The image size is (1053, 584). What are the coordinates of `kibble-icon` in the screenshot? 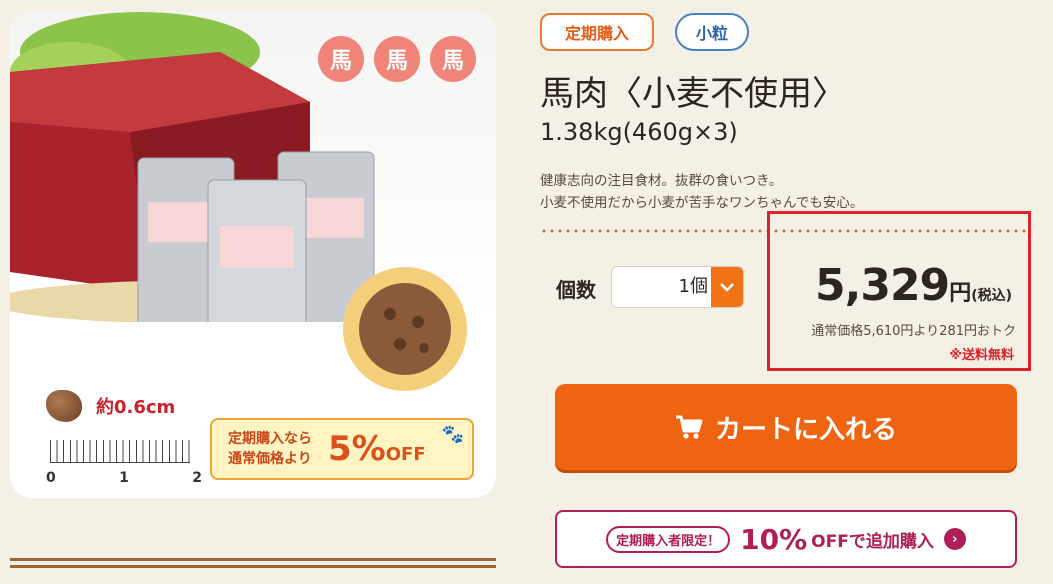 It's located at (64, 406).